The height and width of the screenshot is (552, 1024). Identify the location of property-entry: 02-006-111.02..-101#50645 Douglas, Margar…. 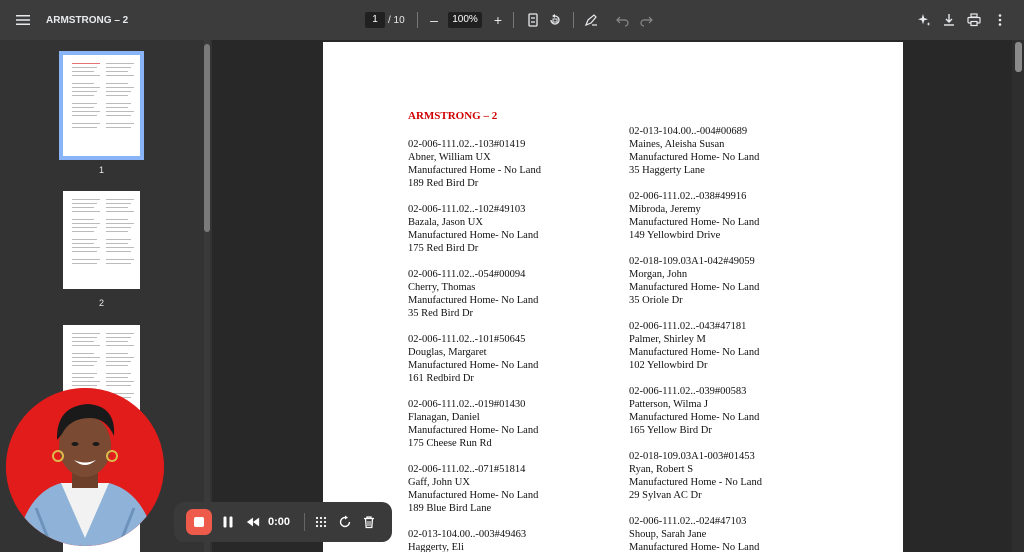
(513, 359).